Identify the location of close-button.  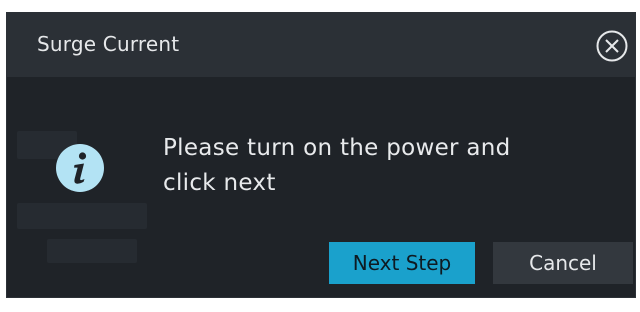
(612, 46).